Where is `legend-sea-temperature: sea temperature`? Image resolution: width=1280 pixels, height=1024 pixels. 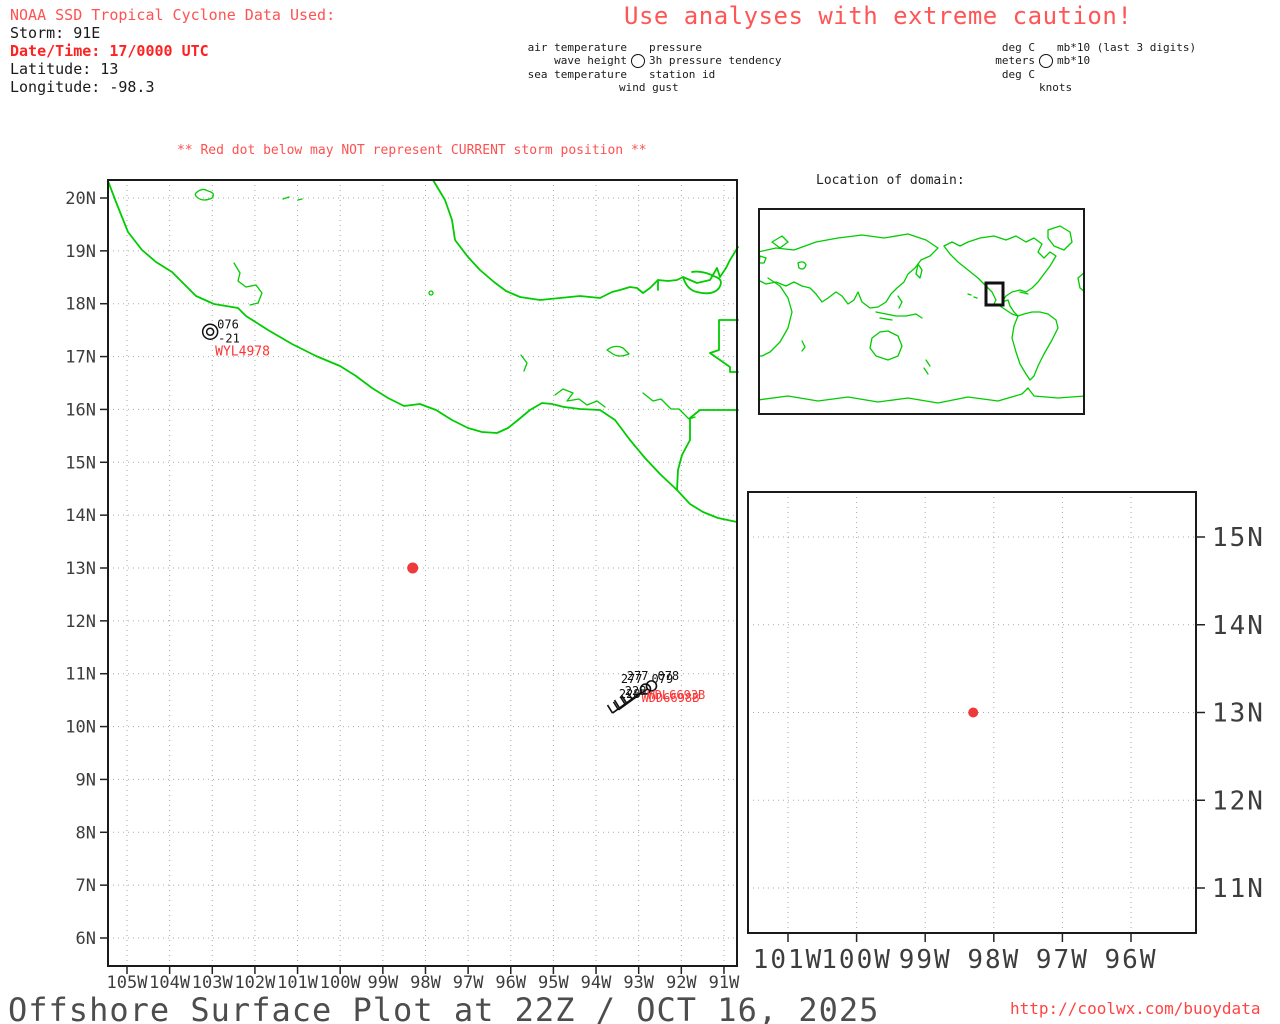 legend-sea-temperature: sea temperature is located at coordinates (577, 74).